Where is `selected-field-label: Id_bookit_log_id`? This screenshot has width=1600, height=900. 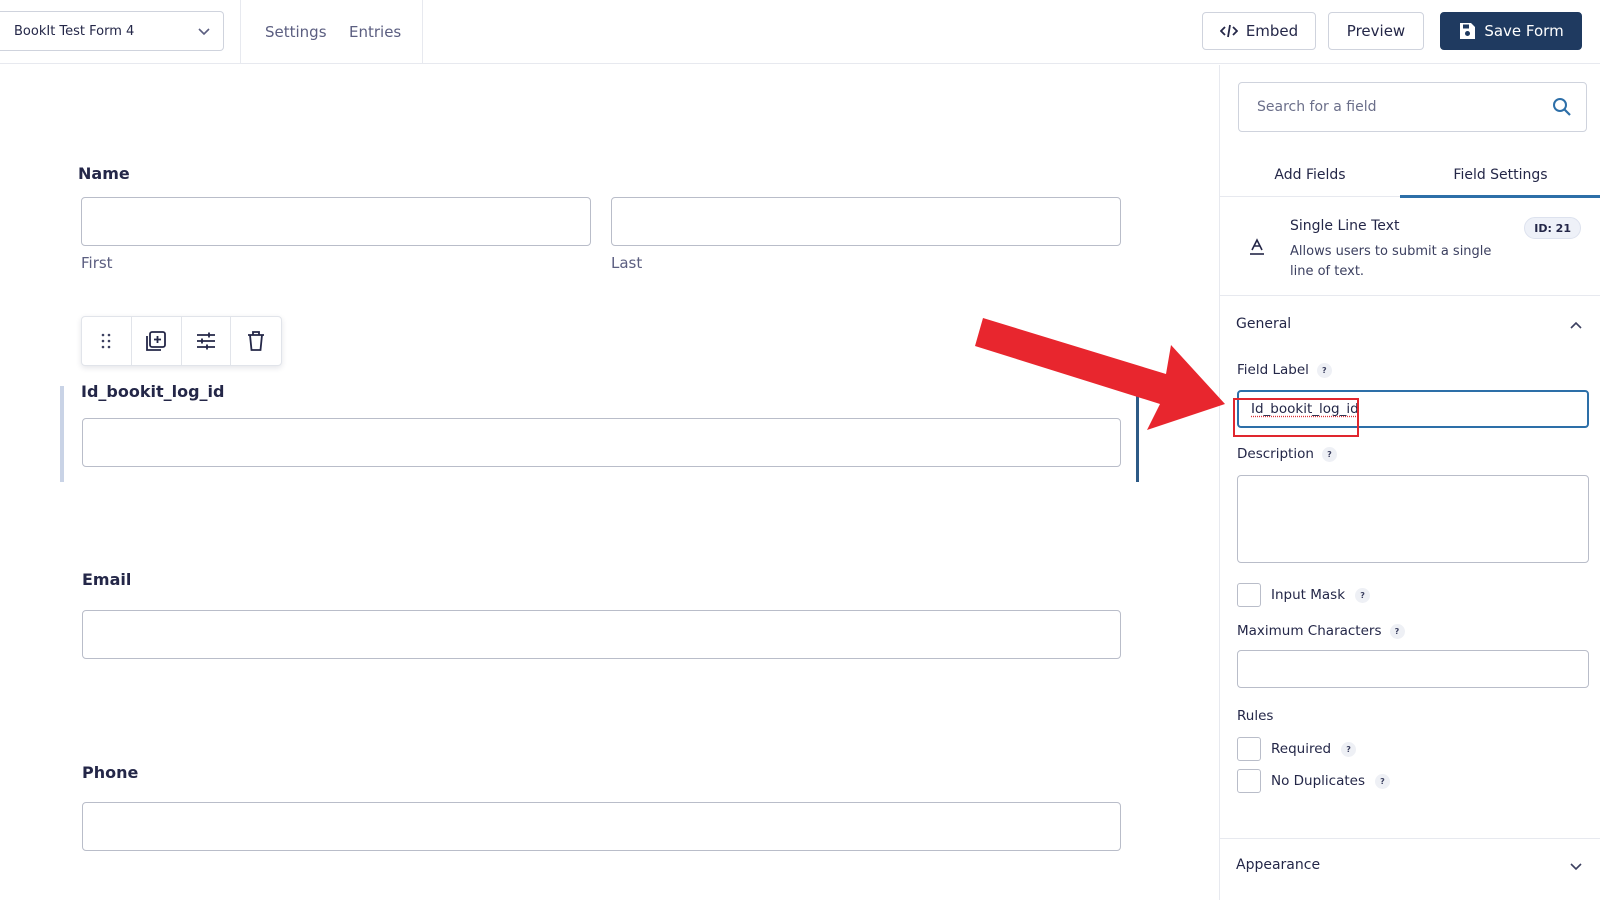
selected-field-label: Id_bookit_log_id is located at coordinates (152, 391).